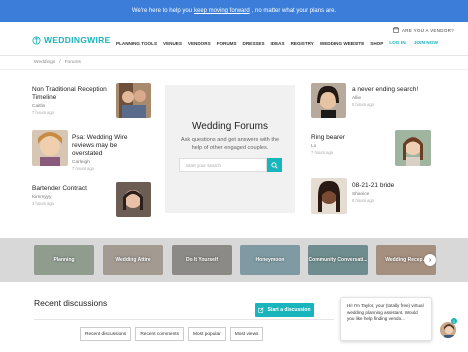 The height and width of the screenshot is (352, 468). Describe the element at coordinates (73, 62) in the screenshot. I see `breadcrumb-forums: Forums` at that location.